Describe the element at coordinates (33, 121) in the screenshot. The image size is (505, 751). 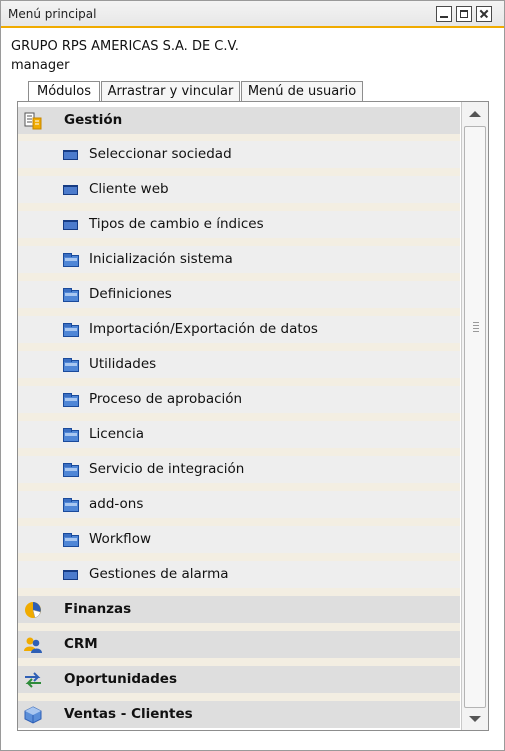
I see `document-list-icon` at that location.